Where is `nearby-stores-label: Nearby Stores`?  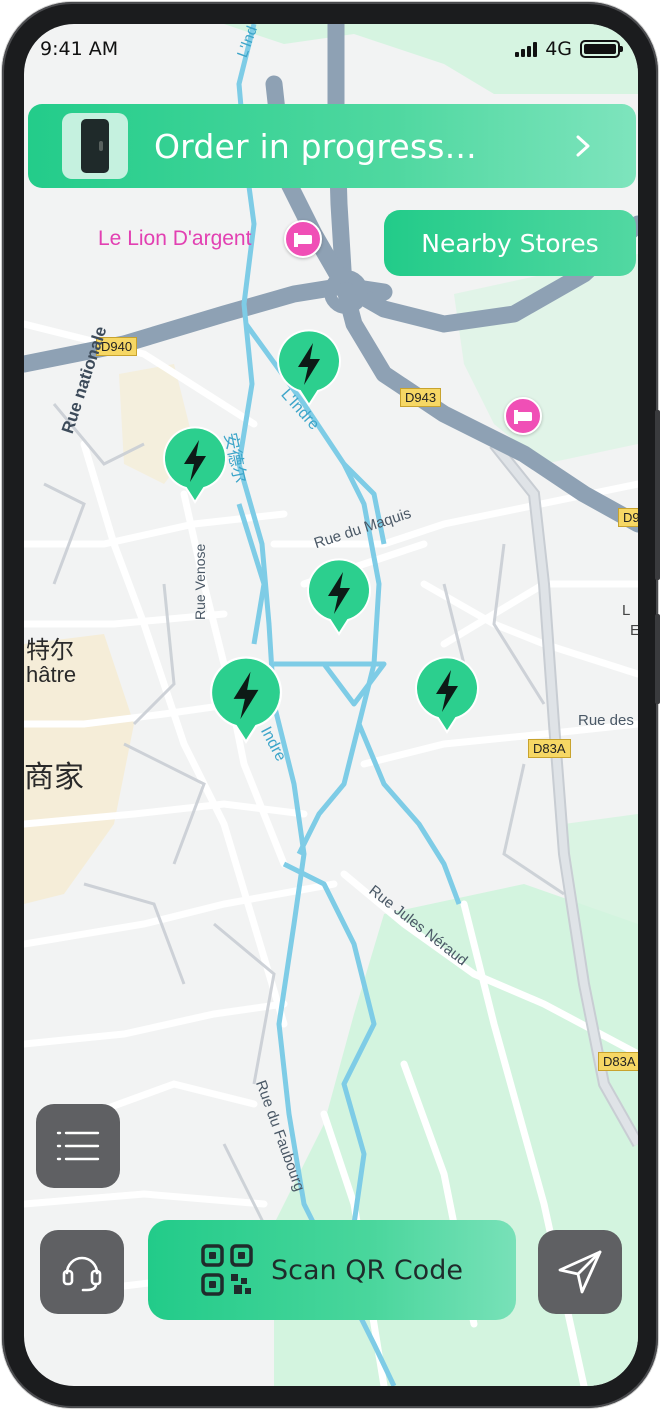
nearby-stores-label: Nearby Stores is located at coordinates (510, 243).